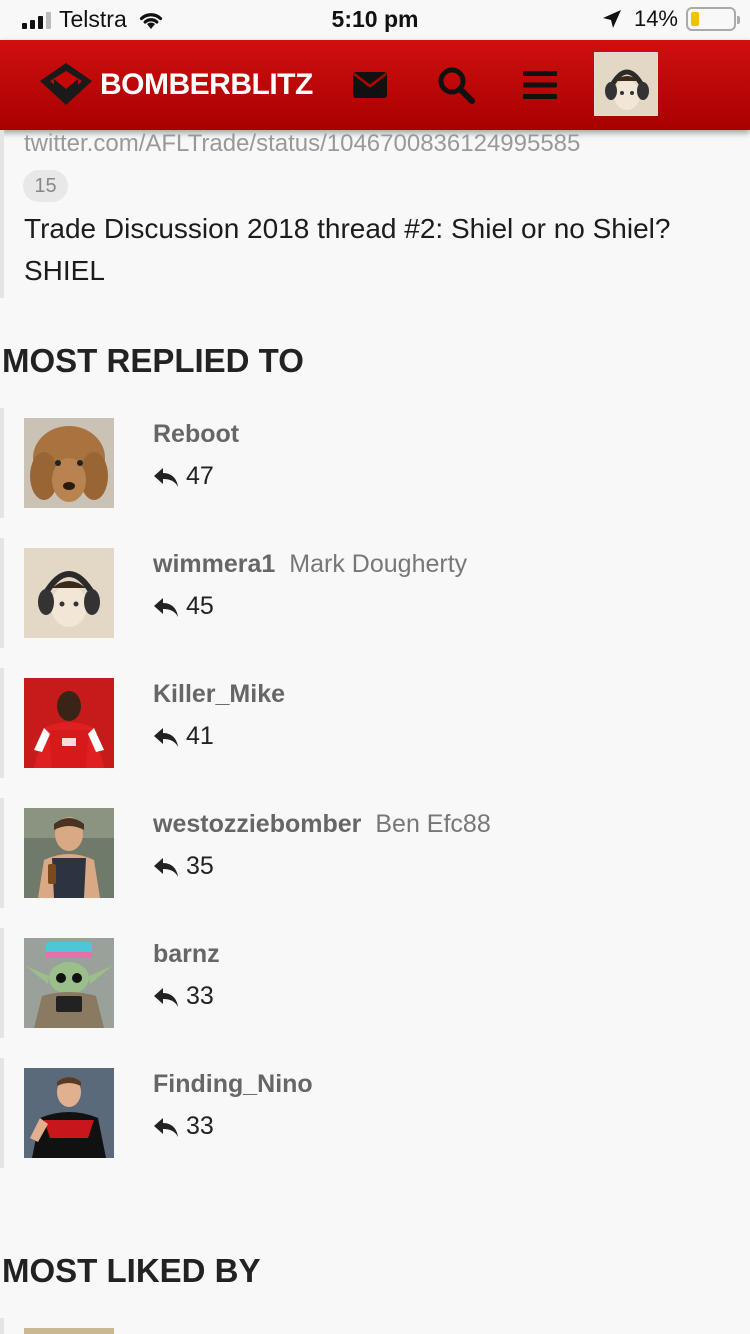 Image resolution: width=750 pixels, height=1334 pixels. Describe the element at coordinates (131, 1270) in the screenshot. I see `most-liked-heading: MOST LIKED BY` at that location.